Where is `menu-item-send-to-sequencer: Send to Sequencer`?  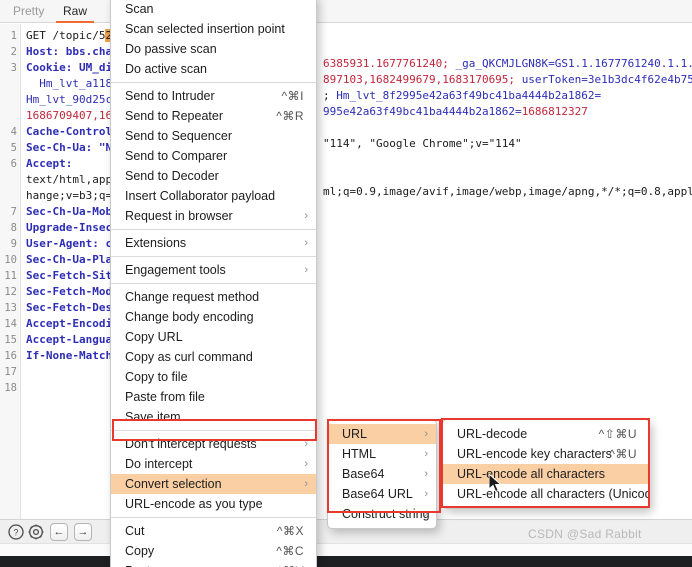 menu-item-send-to-sequencer: Send to Sequencer is located at coordinates (213, 136).